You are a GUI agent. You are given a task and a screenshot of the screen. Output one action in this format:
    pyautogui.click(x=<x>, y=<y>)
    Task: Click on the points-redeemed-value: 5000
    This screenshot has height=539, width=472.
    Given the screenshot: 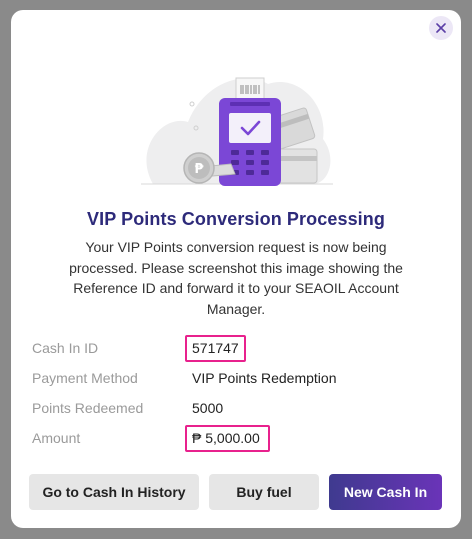 What is the action you would take?
    pyautogui.click(x=208, y=408)
    